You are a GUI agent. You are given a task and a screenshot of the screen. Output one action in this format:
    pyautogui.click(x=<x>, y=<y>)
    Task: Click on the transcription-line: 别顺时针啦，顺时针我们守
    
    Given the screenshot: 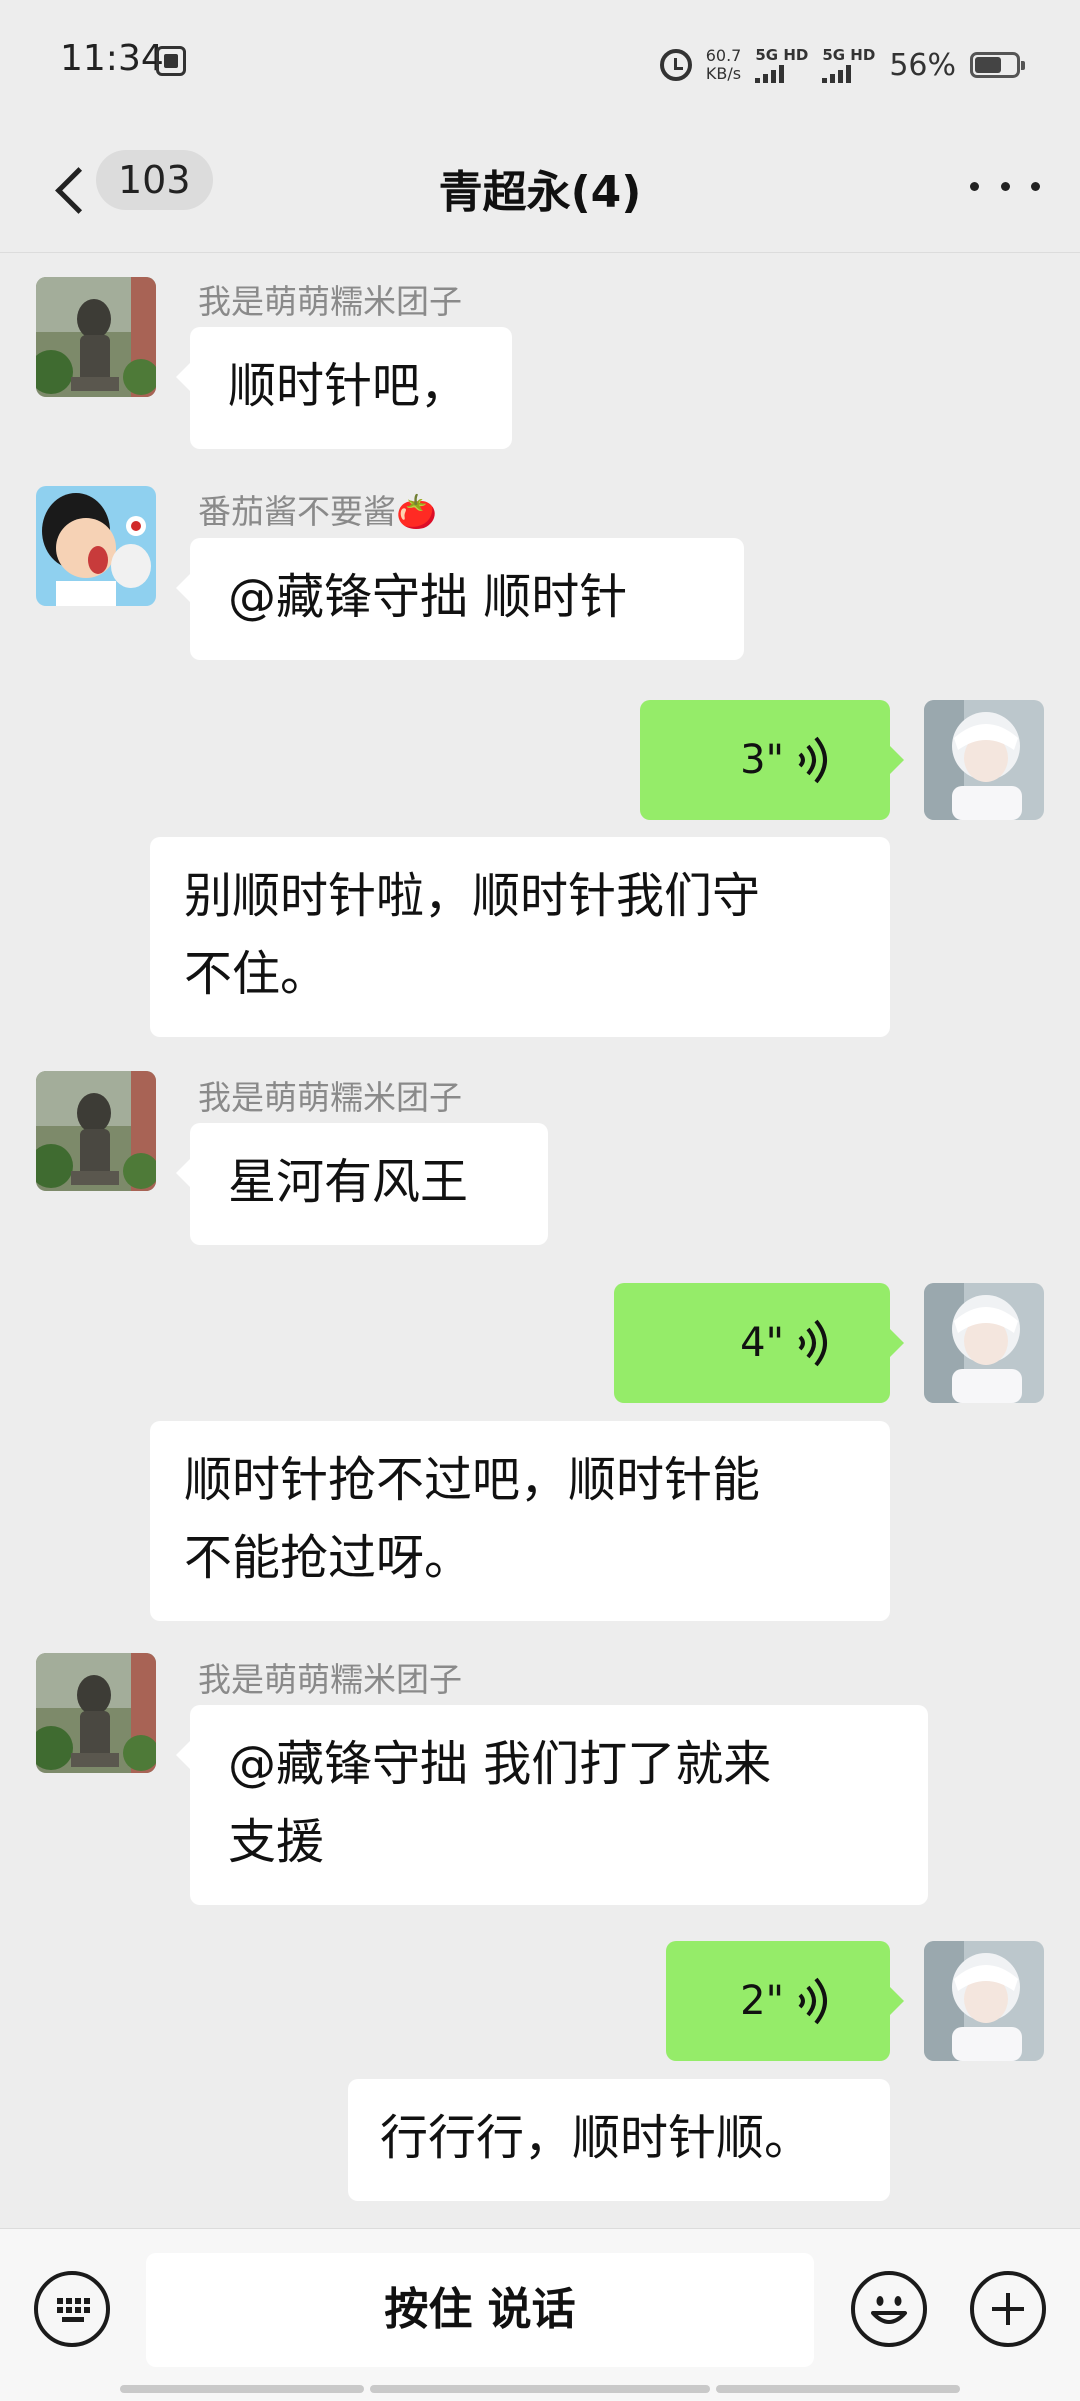 What is the action you would take?
    pyautogui.click(x=472, y=896)
    